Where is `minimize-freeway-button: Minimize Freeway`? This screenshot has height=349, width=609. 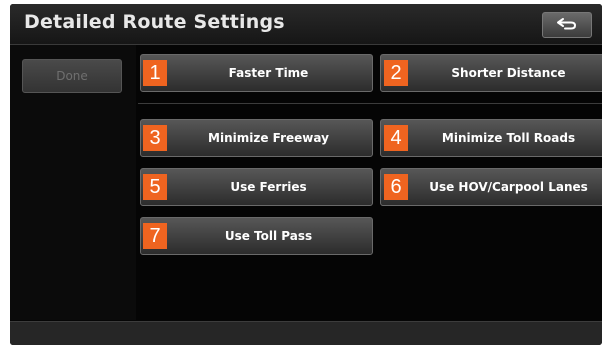
minimize-freeway-button: Minimize Freeway is located at coordinates (256, 138).